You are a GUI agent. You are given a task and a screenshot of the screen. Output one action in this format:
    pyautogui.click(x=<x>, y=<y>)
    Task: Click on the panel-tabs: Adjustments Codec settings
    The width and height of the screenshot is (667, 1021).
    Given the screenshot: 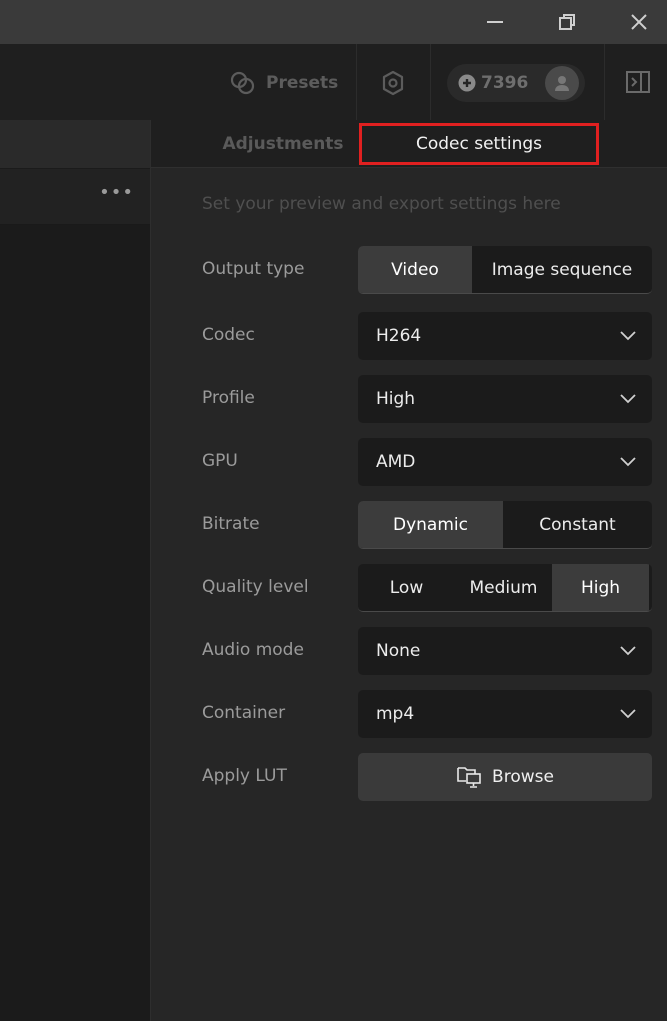 What is the action you would take?
    pyautogui.click(x=409, y=144)
    